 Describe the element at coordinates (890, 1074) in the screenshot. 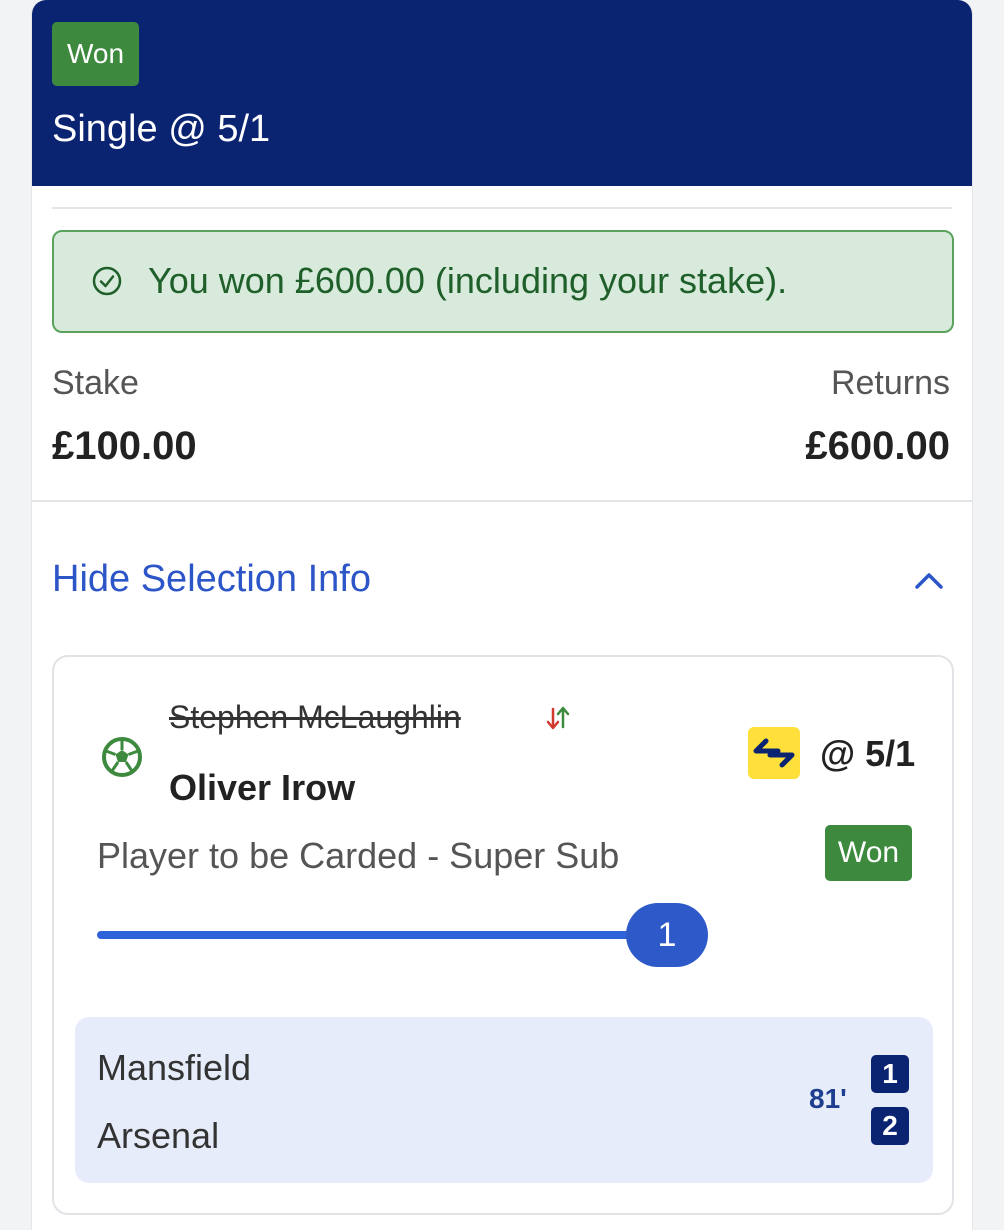

I see `home-score: 1` at that location.